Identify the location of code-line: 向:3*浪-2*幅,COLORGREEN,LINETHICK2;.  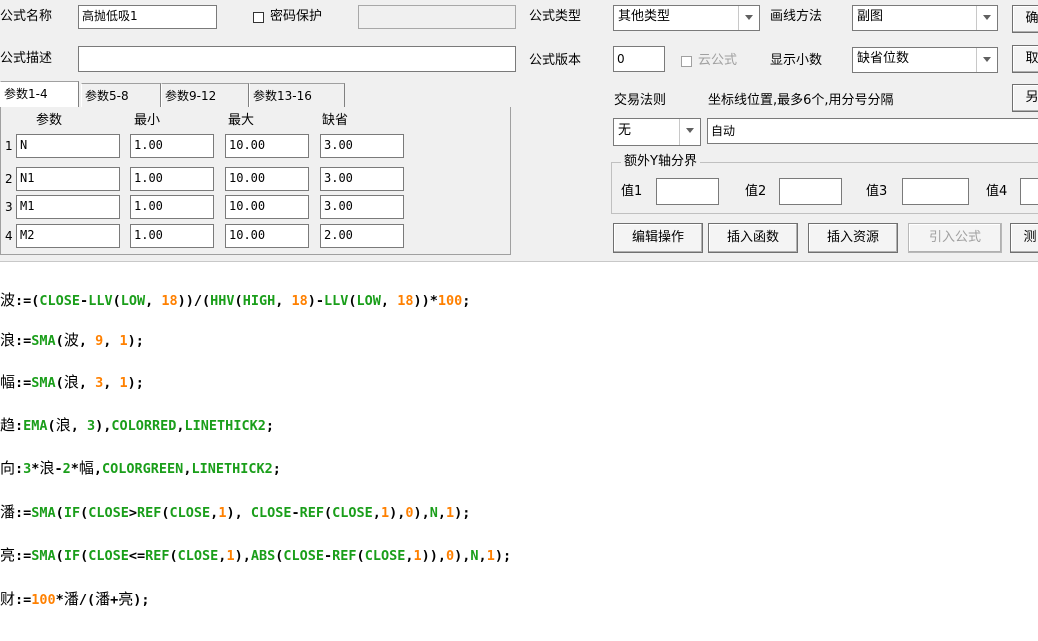
(140, 468).